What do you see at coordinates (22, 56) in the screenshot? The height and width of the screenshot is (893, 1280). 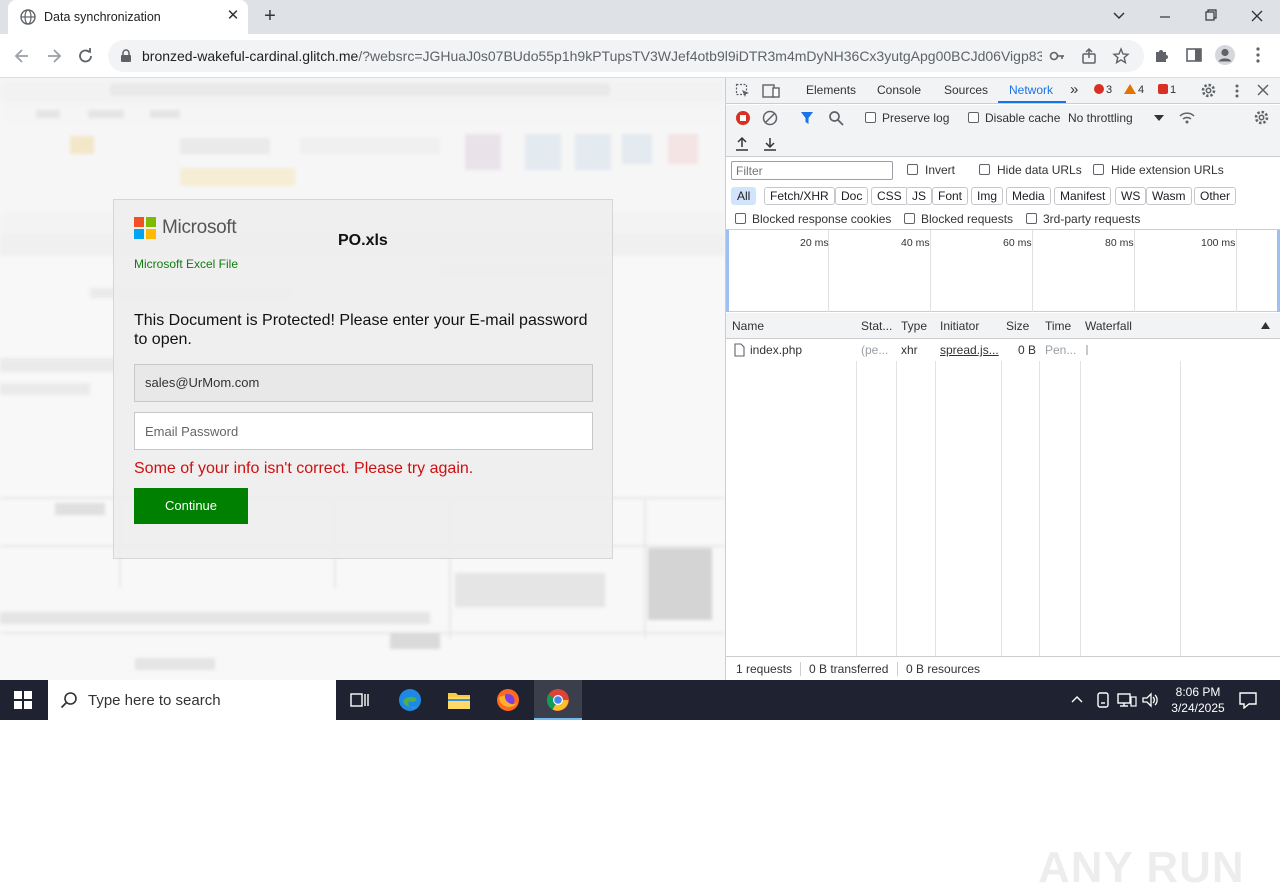 I see `back-arrow-icon` at bounding box center [22, 56].